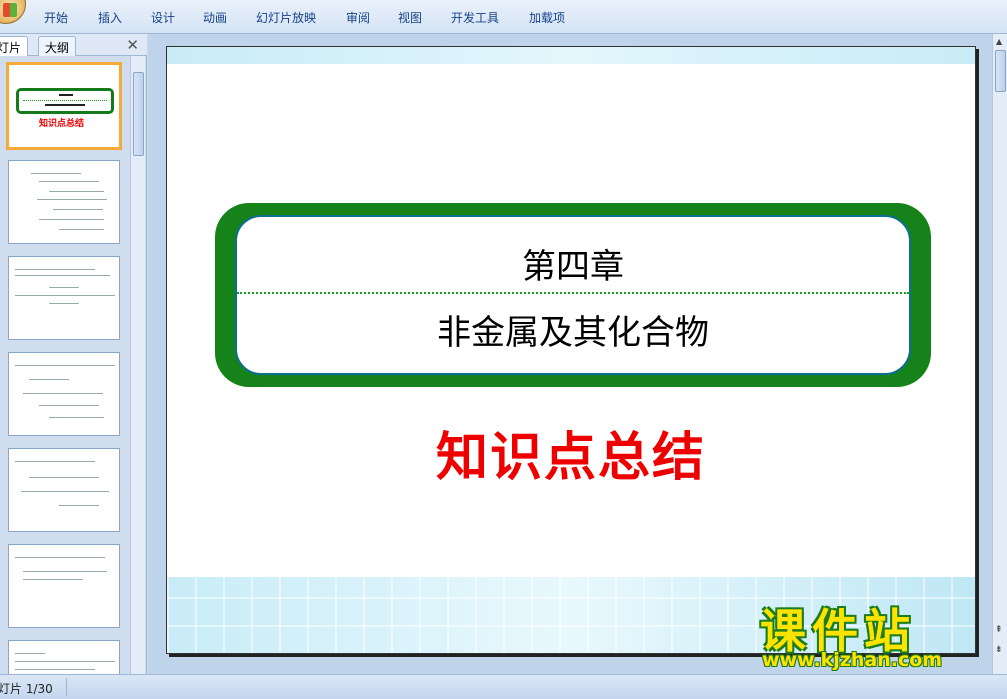  I want to click on panel-tabs: 幻灯片 大纲 ✕, so click(73, 45).